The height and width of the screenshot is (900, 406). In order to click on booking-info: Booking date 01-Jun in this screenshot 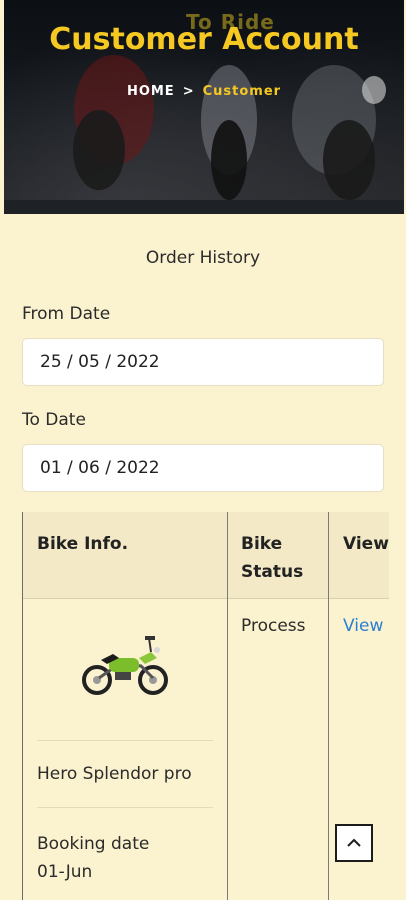, I will do `click(93, 858)`.